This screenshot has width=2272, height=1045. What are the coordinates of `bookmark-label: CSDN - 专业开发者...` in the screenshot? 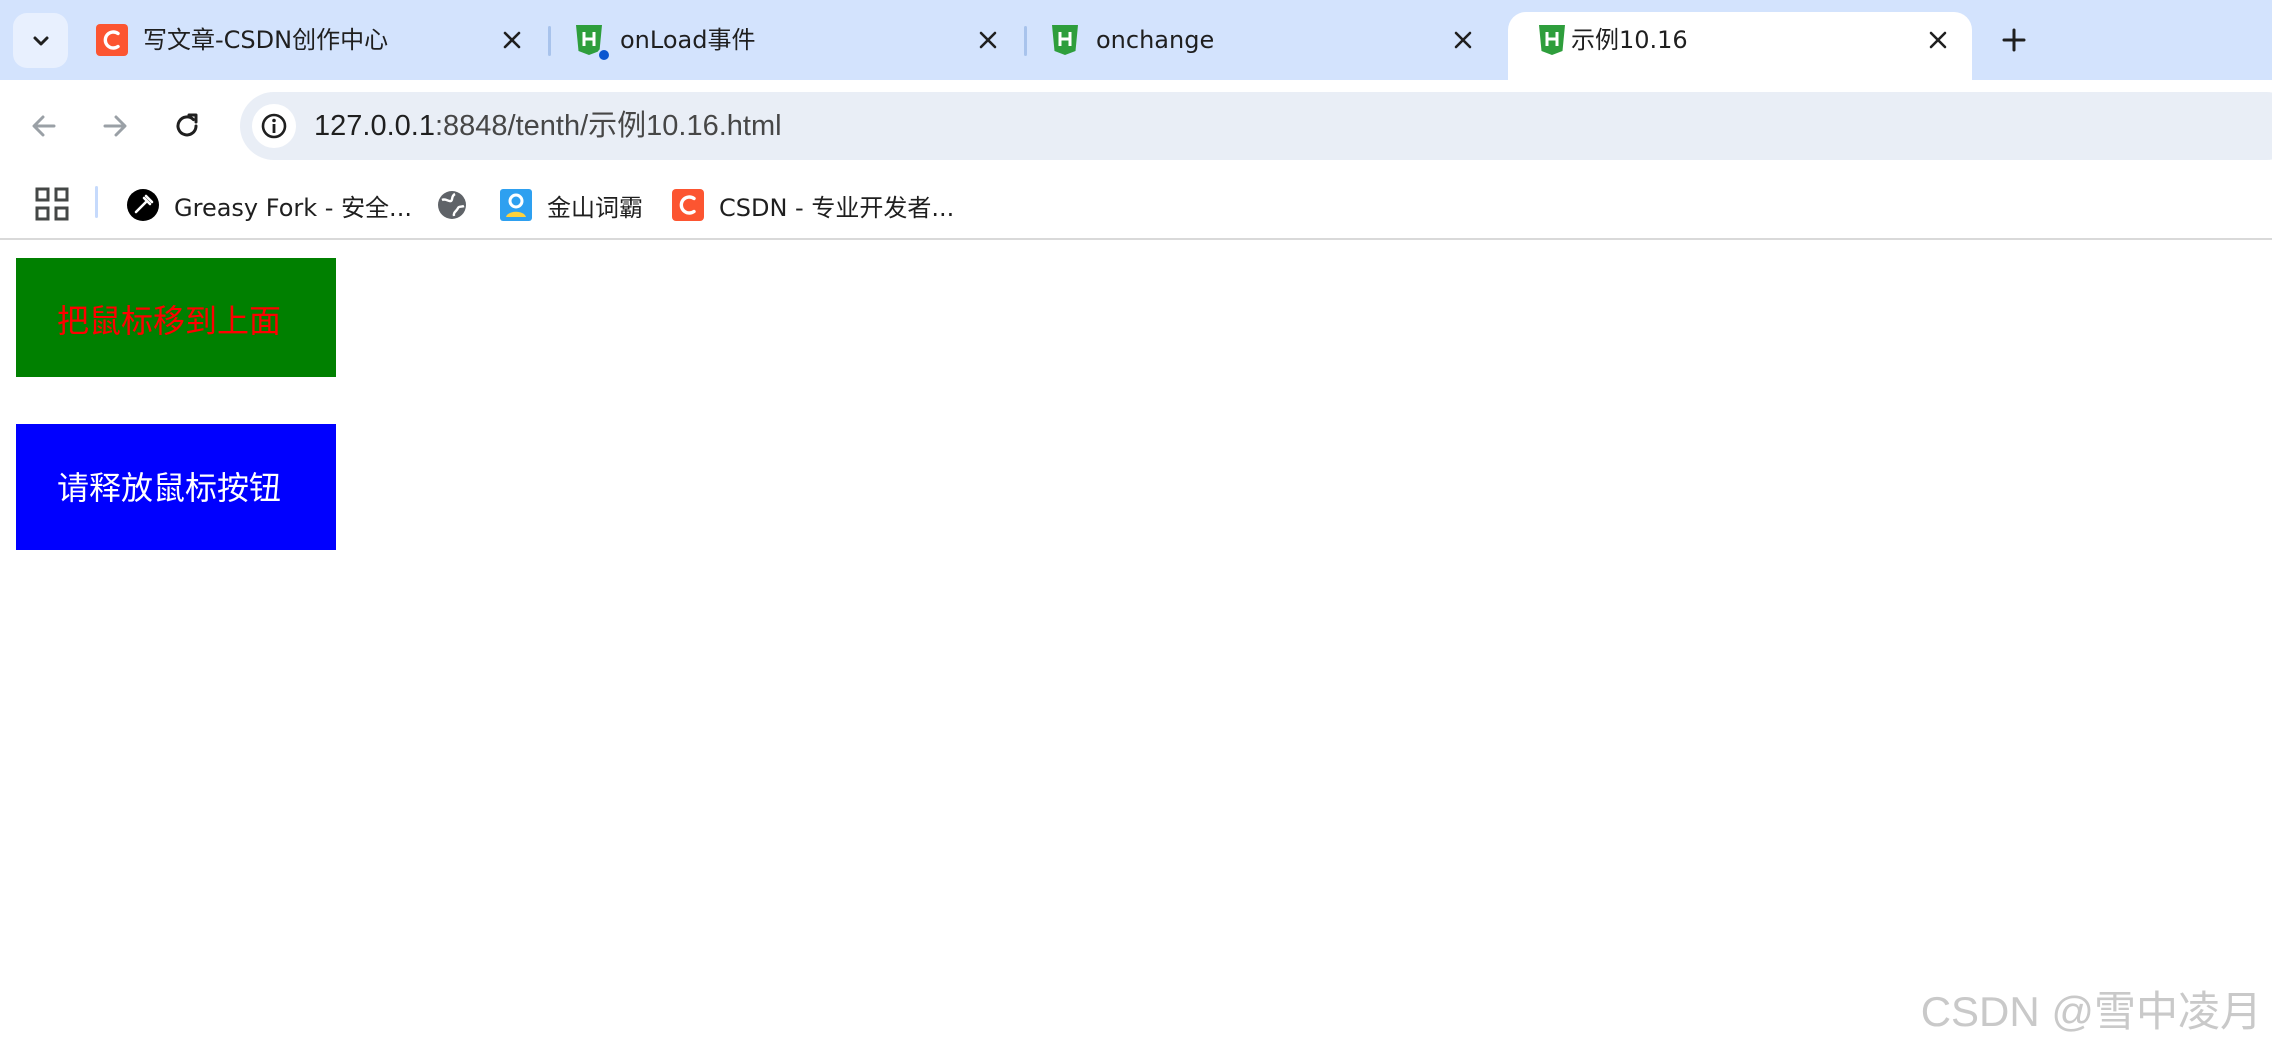 It's located at (837, 207).